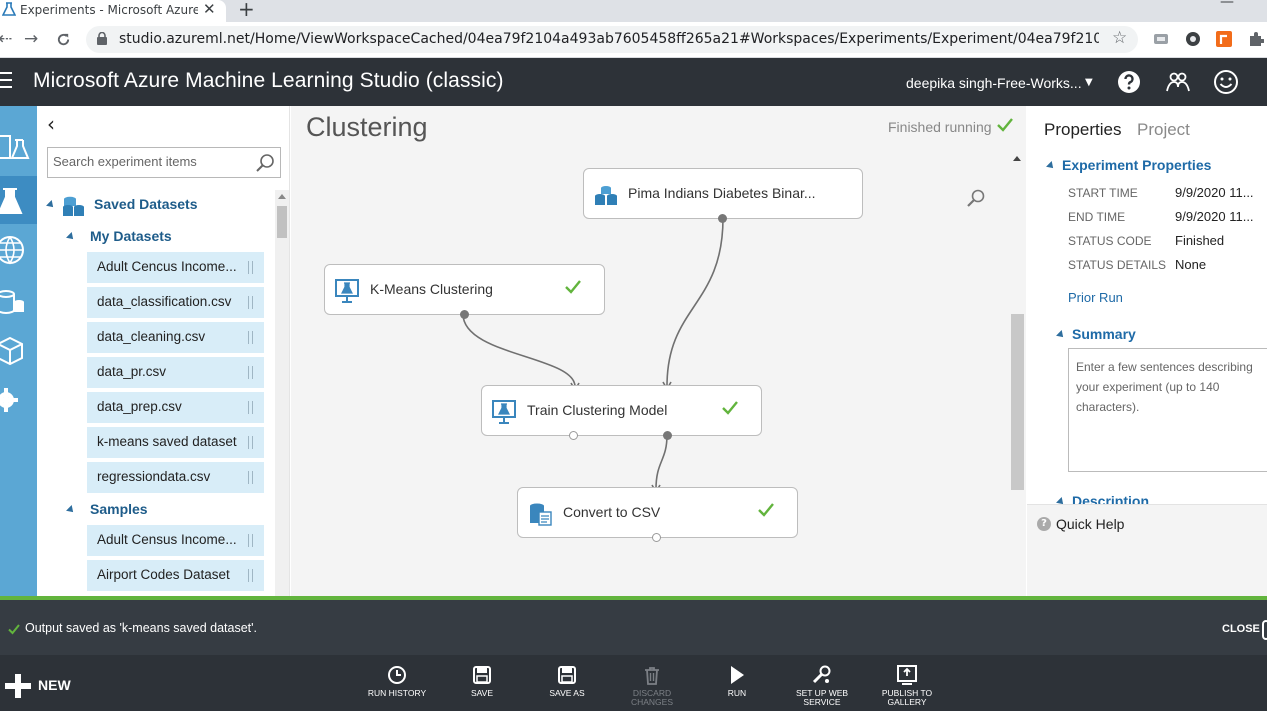 The width and height of the screenshot is (1267, 711). Describe the element at coordinates (51, 124) in the screenshot. I see `collapse-palette-icon: ‹` at that location.